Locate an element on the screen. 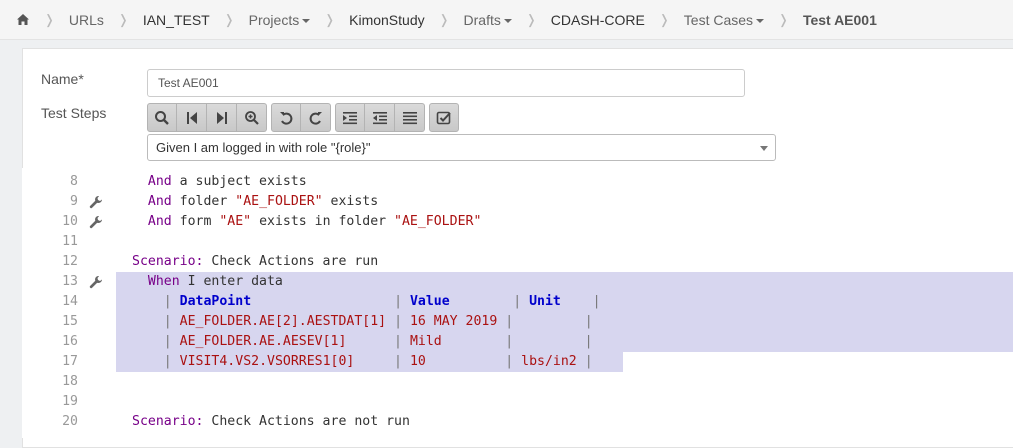 Image resolution: width=1013 pixels, height=448 pixels. first-button is located at coordinates (192, 117).